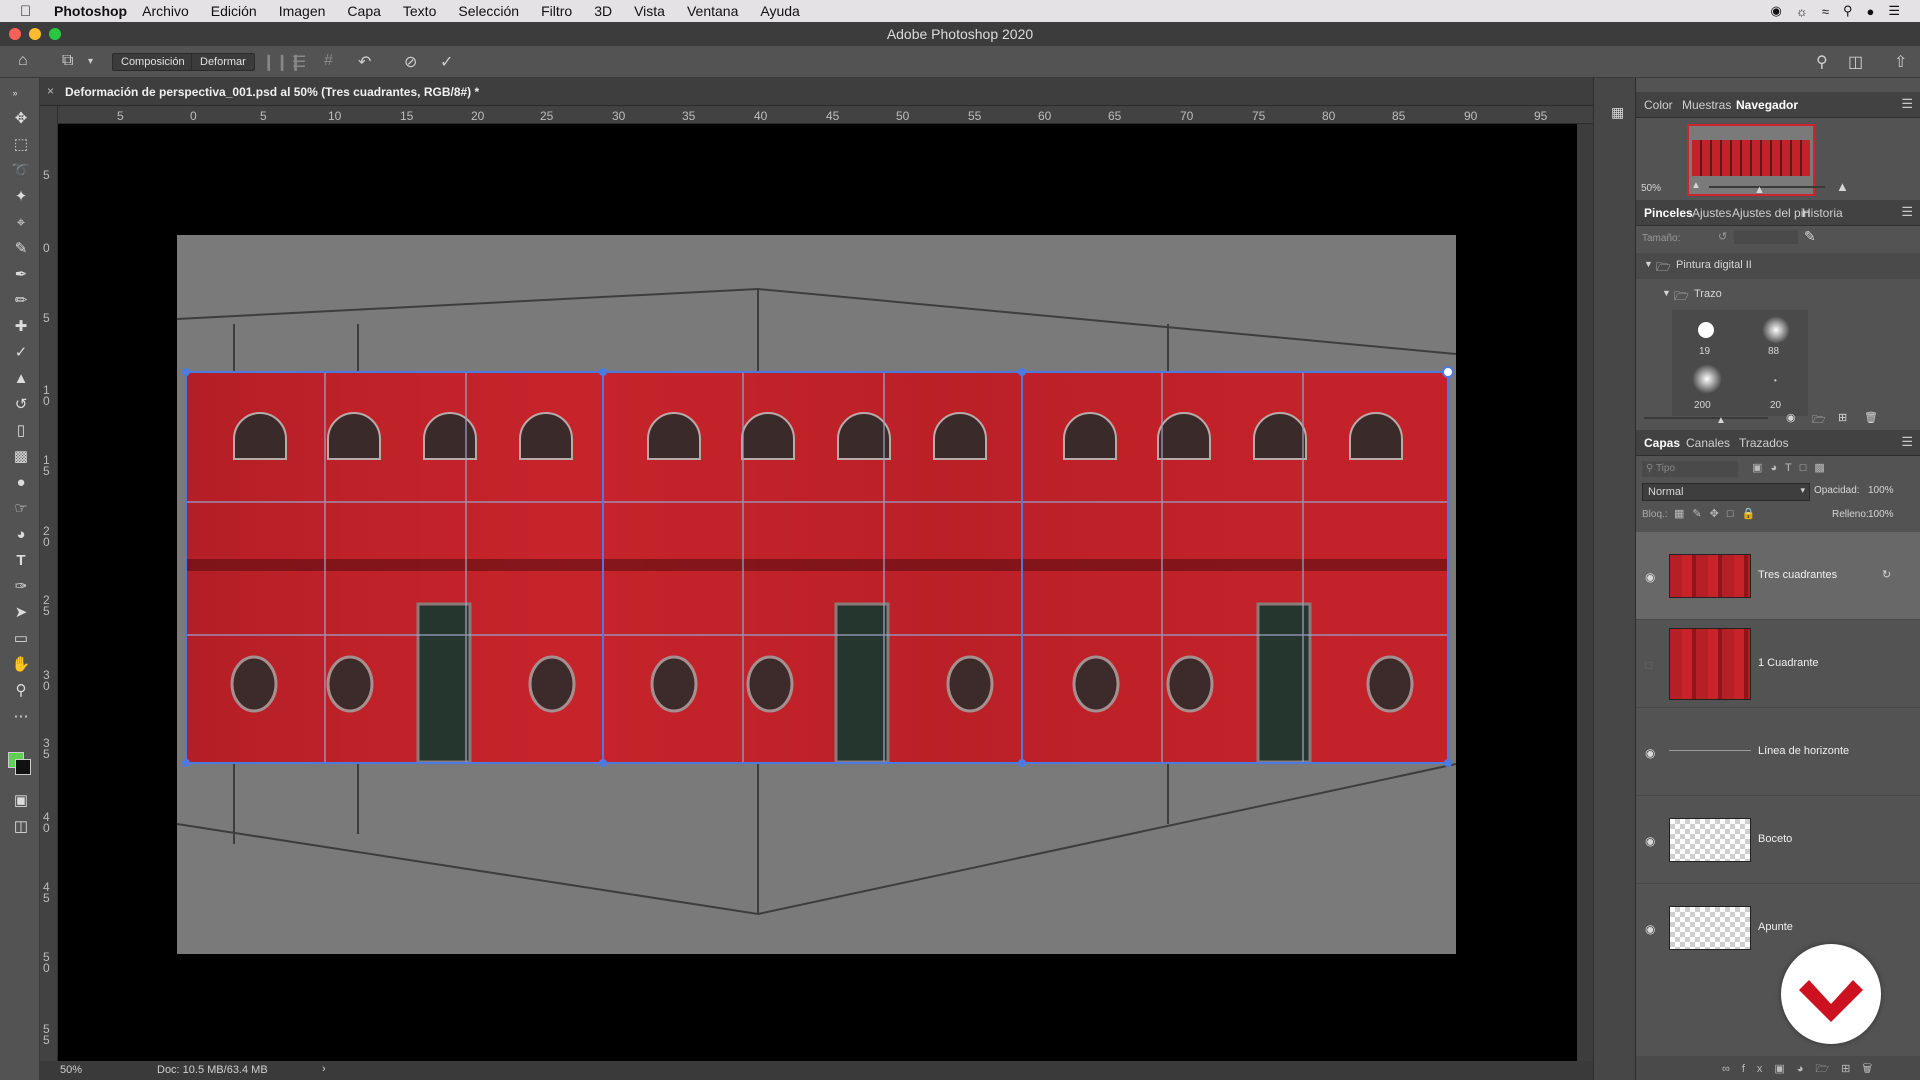 The height and width of the screenshot is (1080, 1920). Describe the element at coordinates (21, 691) in the screenshot. I see `zoom-icon: ⚲` at that location.